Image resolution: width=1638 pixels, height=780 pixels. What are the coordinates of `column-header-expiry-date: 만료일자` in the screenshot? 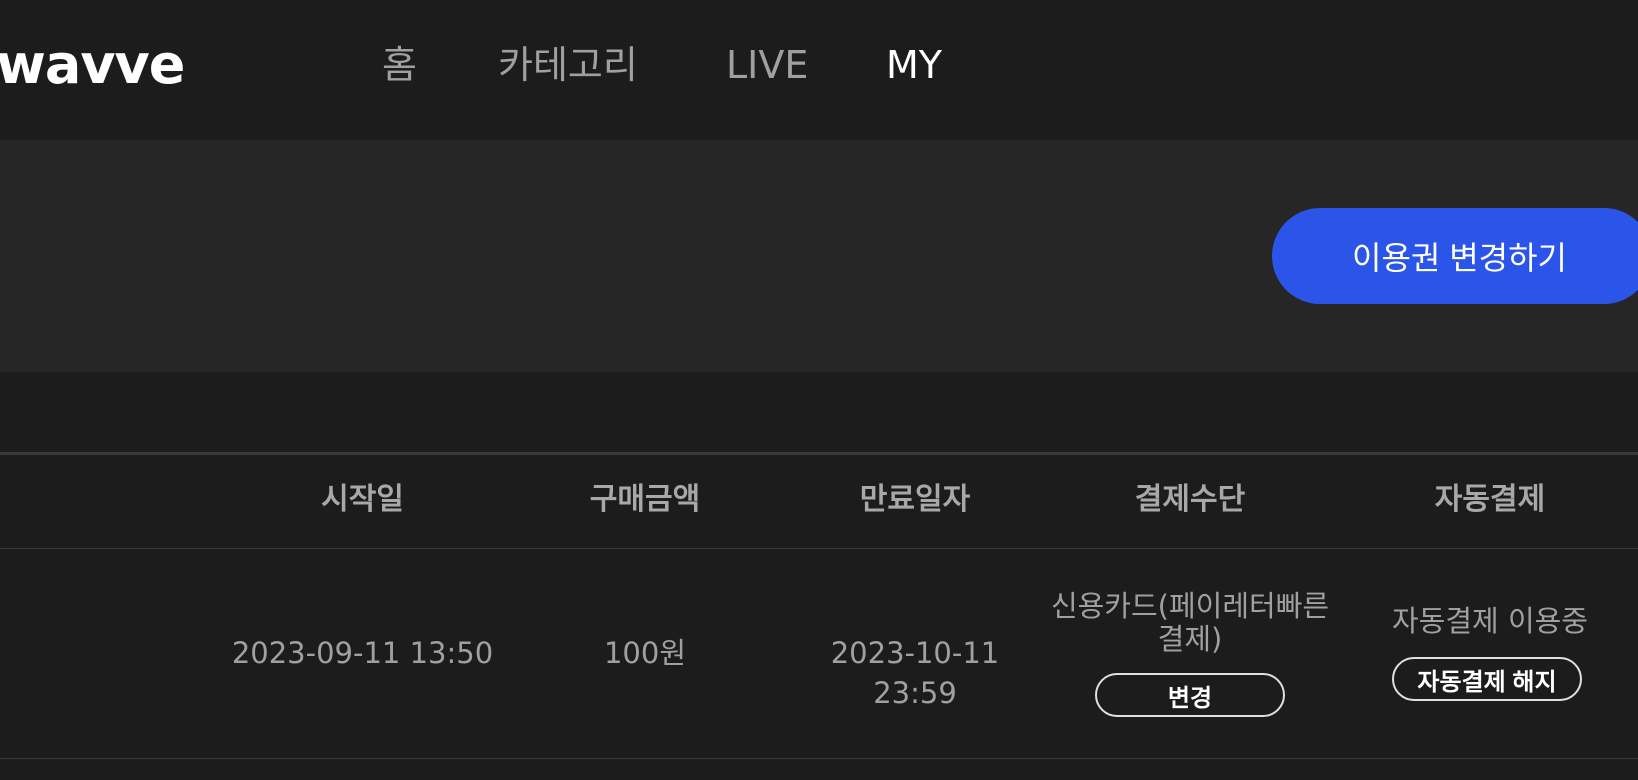 It's located at (915, 499).